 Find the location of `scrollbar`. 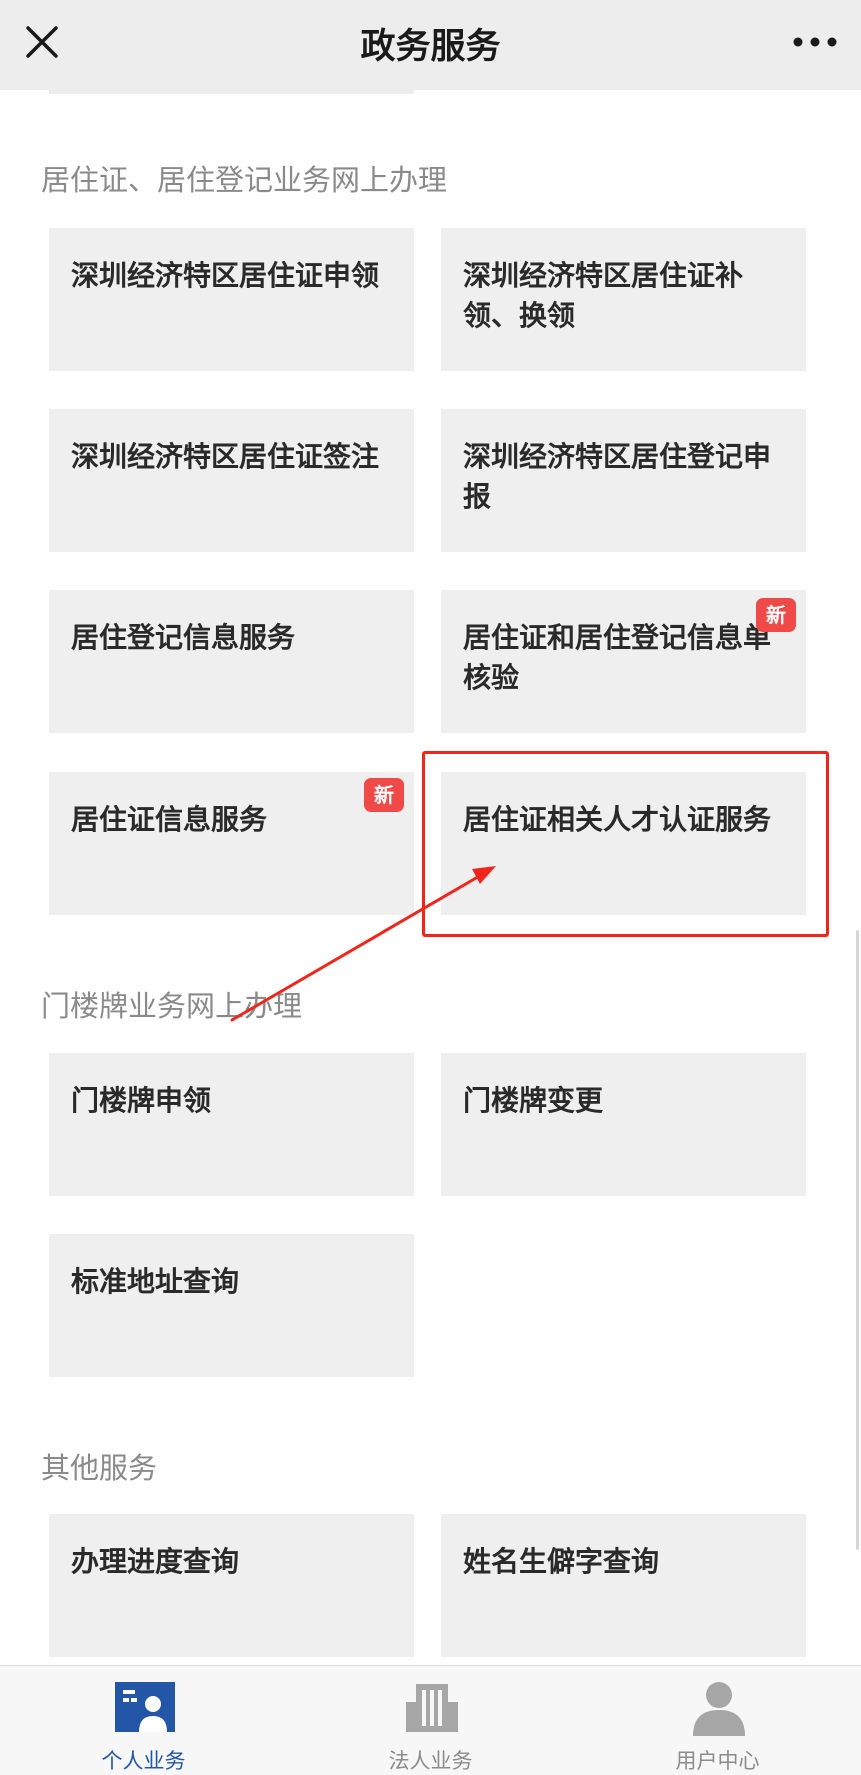

scrollbar is located at coordinates (857, 1240).